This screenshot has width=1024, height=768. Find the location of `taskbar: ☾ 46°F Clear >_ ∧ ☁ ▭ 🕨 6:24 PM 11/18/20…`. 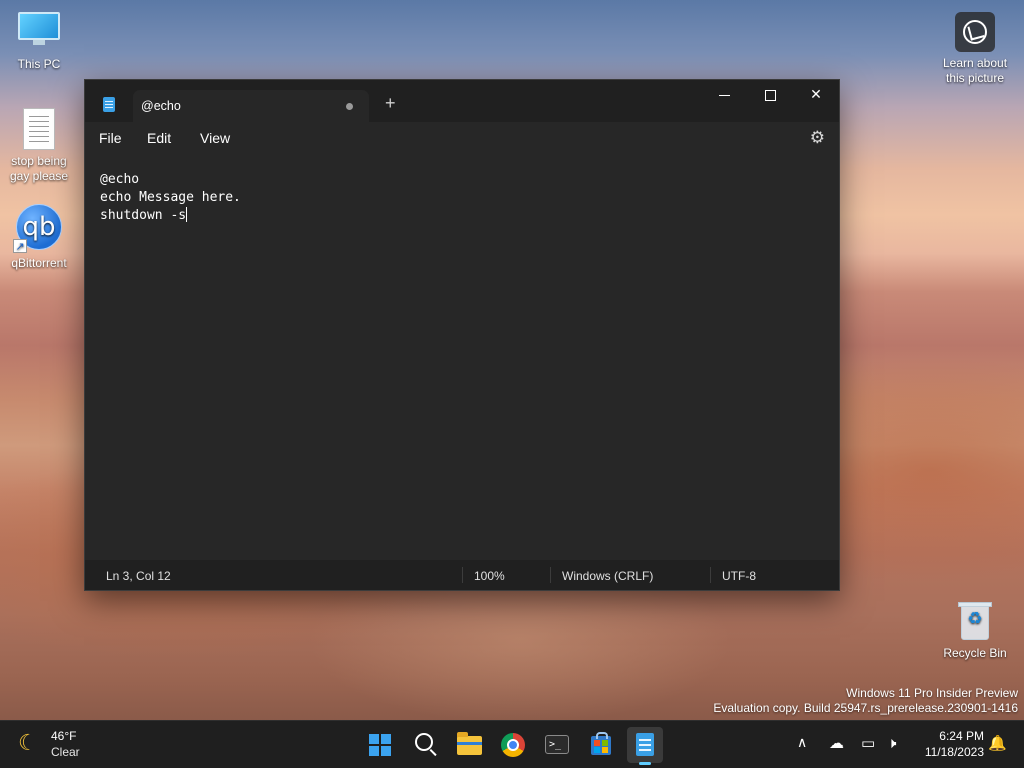

taskbar: ☾ 46°F Clear >_ ∧ ☁ ▭ 🕨 6:24 PM 11/18/20… is located at coordinates (512, 744).